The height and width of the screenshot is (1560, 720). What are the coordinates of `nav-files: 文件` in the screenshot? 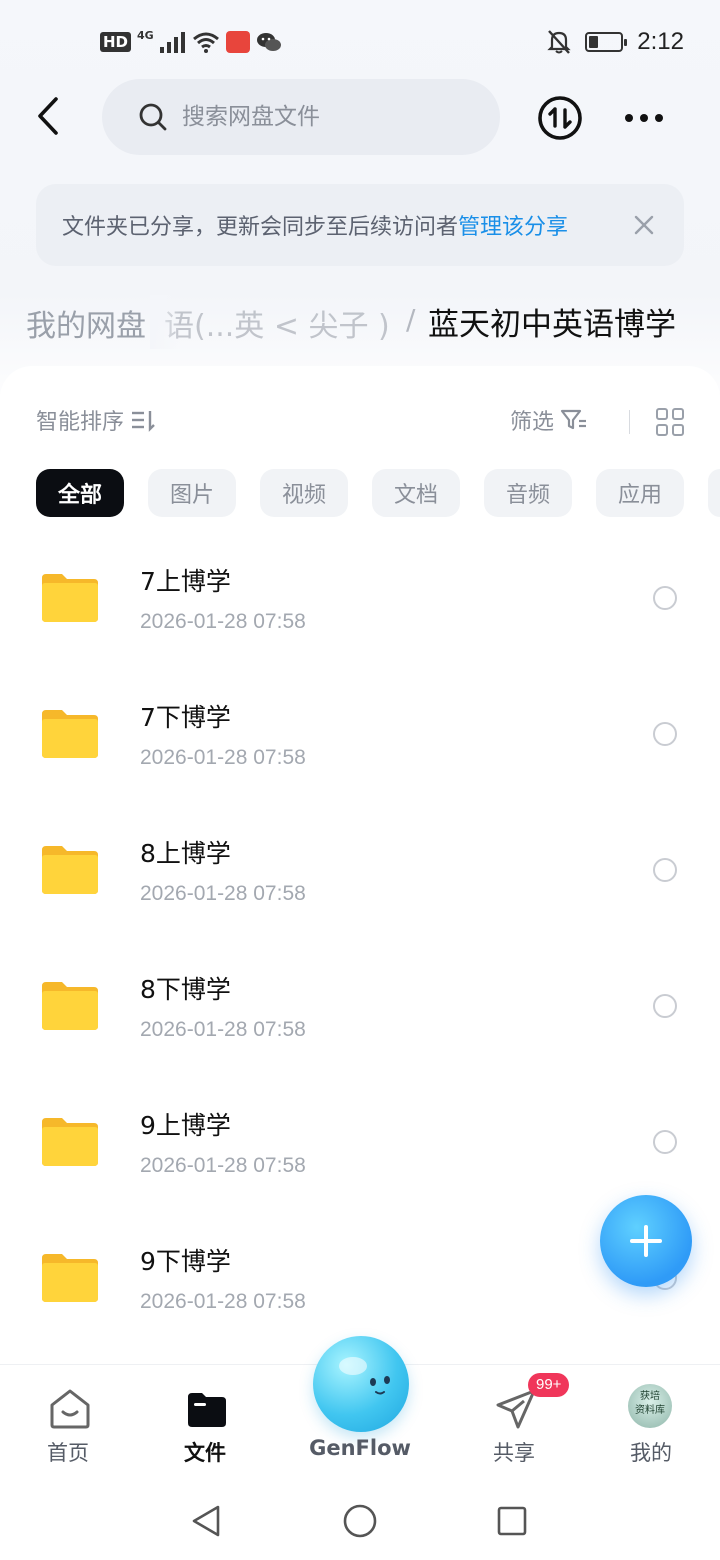 It's located at (205, 1420).